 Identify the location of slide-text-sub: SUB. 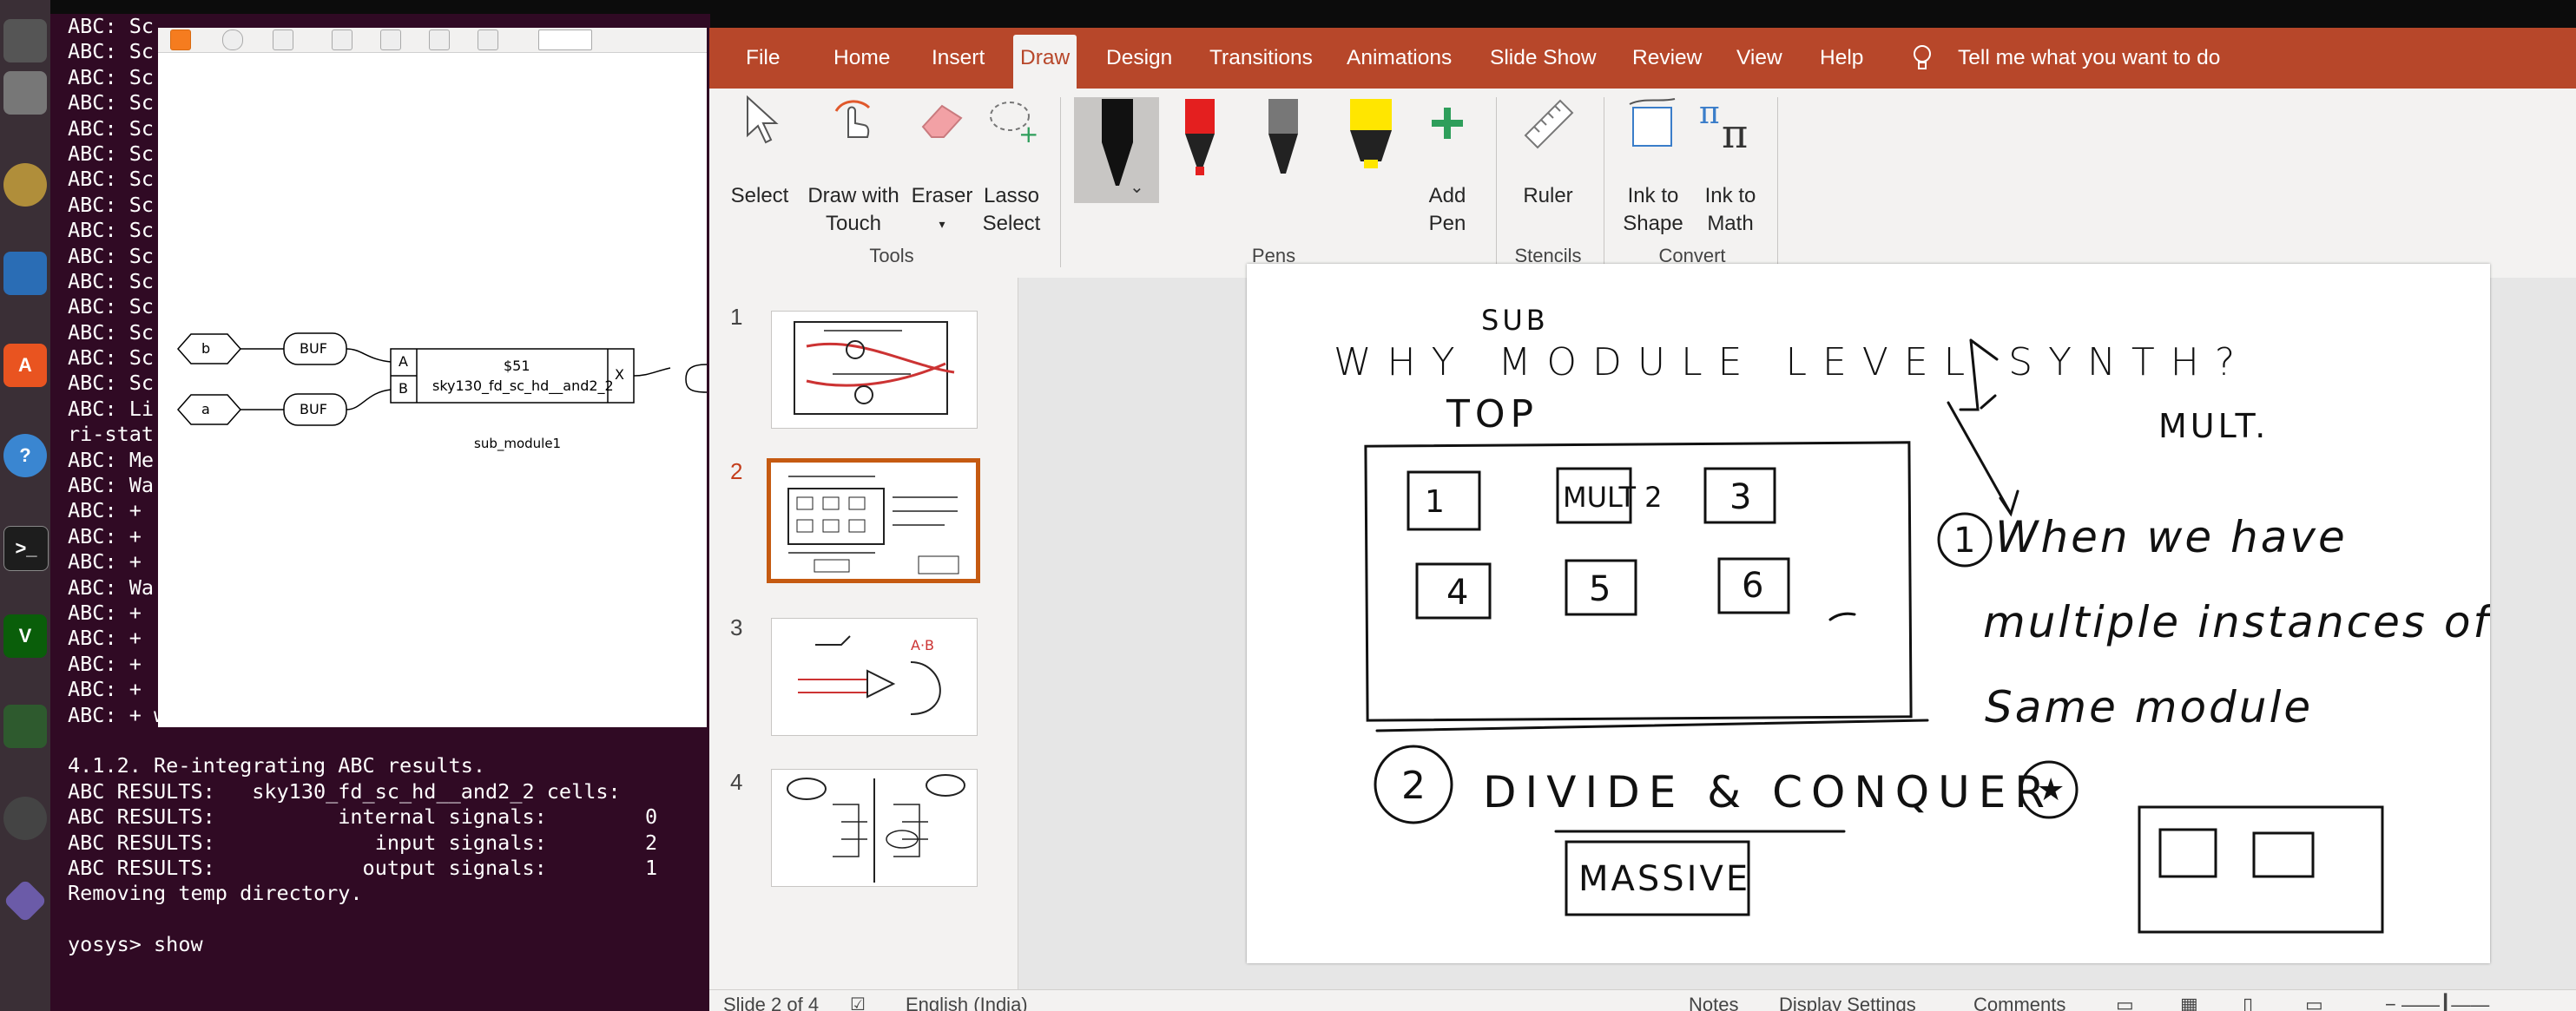
(1515, 320).